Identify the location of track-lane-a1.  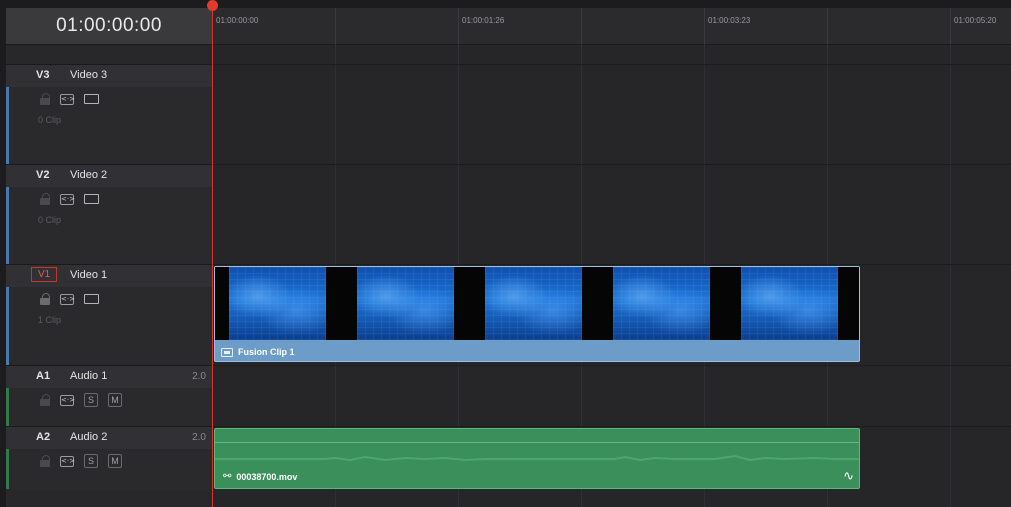
(611, 395).